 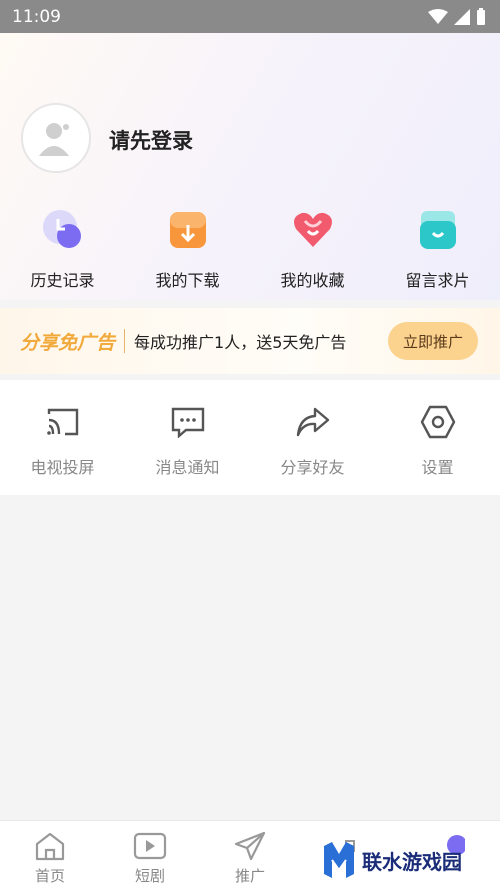 I want to click on message-icon, so click(x=188, y=422).